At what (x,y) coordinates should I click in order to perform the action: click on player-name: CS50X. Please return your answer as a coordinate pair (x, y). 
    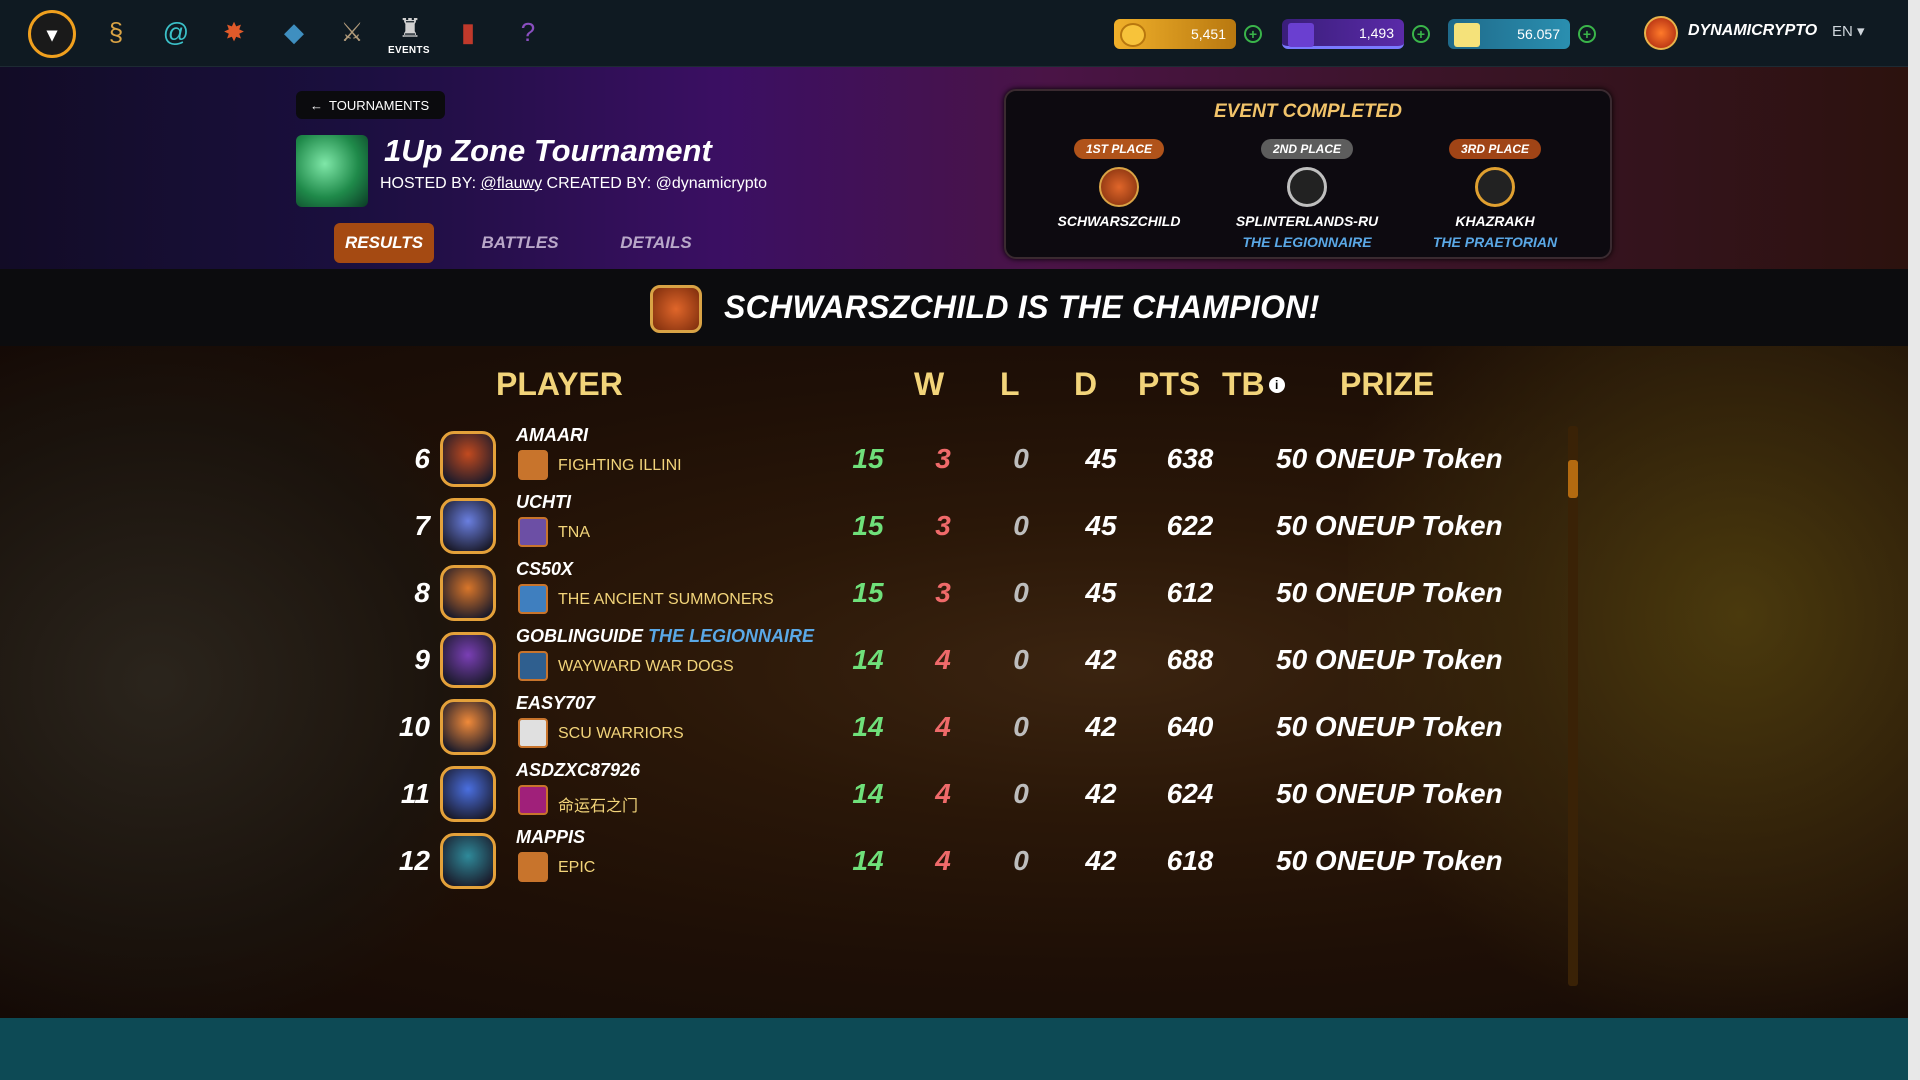
    Looking at the image, I should click on (544, 569).